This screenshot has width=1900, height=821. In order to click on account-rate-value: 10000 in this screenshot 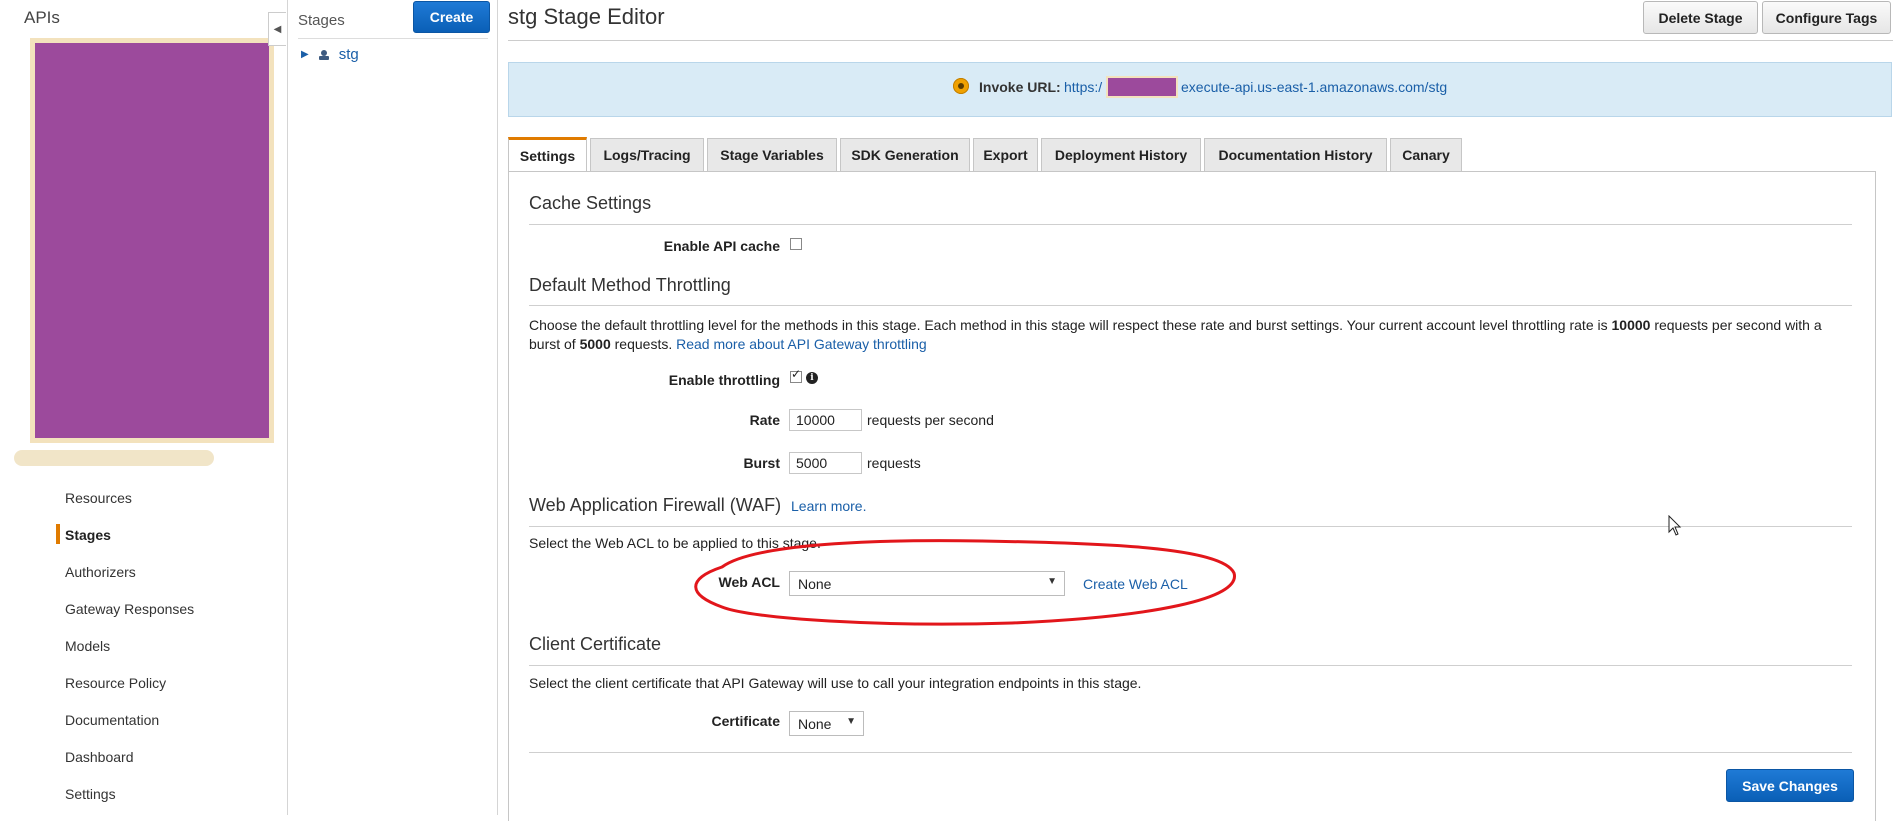, I will do `click(1631, 325)`.